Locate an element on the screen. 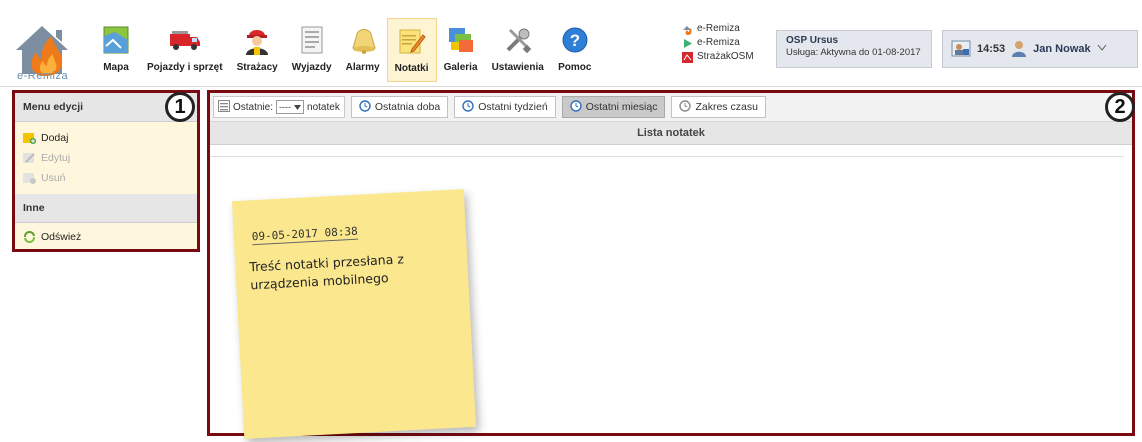  external-links: e-Remiza e-Remiza StrażakOSM is located at coordinates (718, 43).